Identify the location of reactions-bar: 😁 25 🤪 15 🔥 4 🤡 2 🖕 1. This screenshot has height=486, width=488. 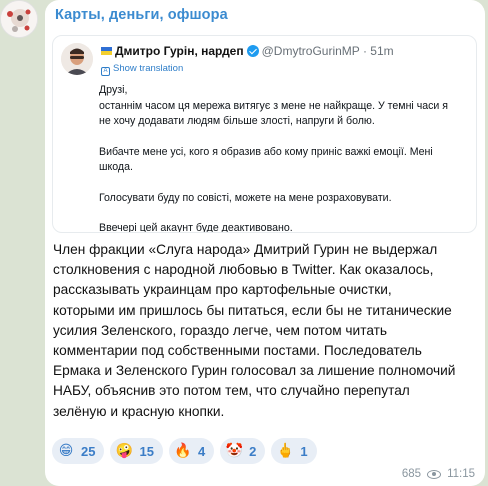
(184, 451).